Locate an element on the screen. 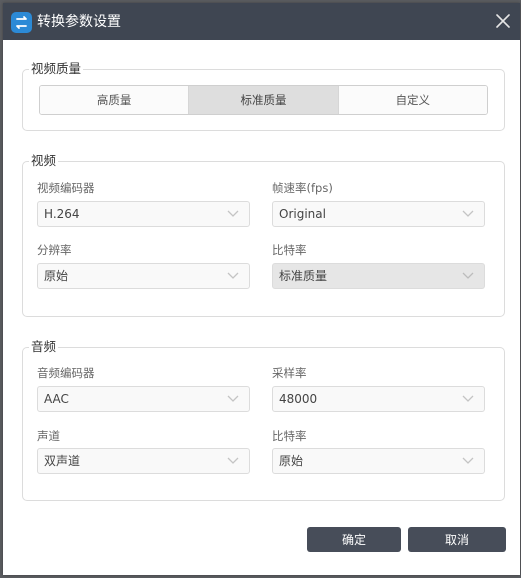 Image resolution: width=521 pixels, height=578 pixels. close-icon is located at coordinates (503, 21).